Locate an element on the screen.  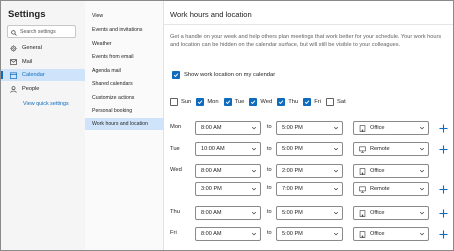
day-fri: Fri is located at coordinates (312, 102).